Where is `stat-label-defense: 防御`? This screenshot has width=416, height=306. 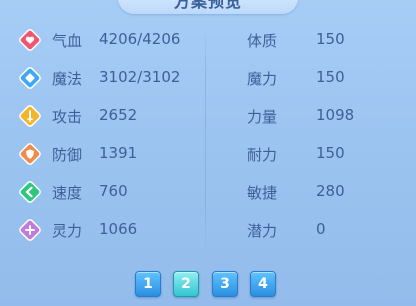 stat-label-defense: 防御 is located at coordinates (67, 155).